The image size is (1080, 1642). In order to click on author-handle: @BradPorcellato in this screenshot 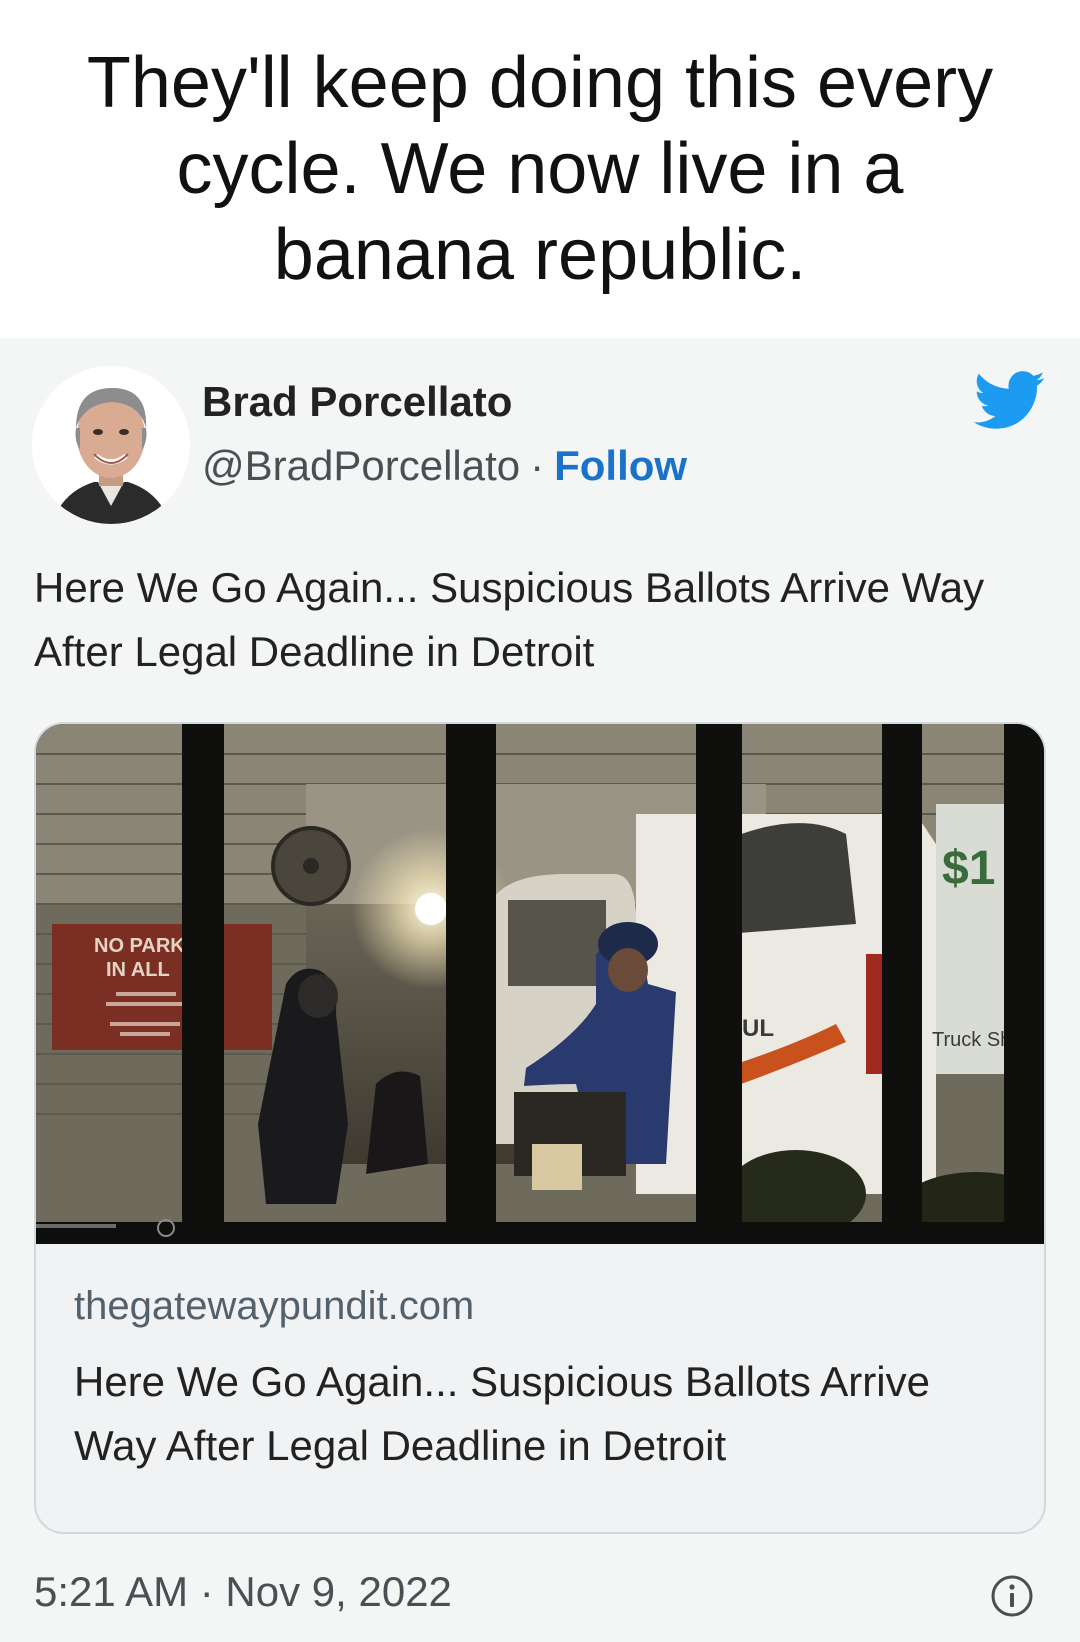, I will do `click(361, 465)`.